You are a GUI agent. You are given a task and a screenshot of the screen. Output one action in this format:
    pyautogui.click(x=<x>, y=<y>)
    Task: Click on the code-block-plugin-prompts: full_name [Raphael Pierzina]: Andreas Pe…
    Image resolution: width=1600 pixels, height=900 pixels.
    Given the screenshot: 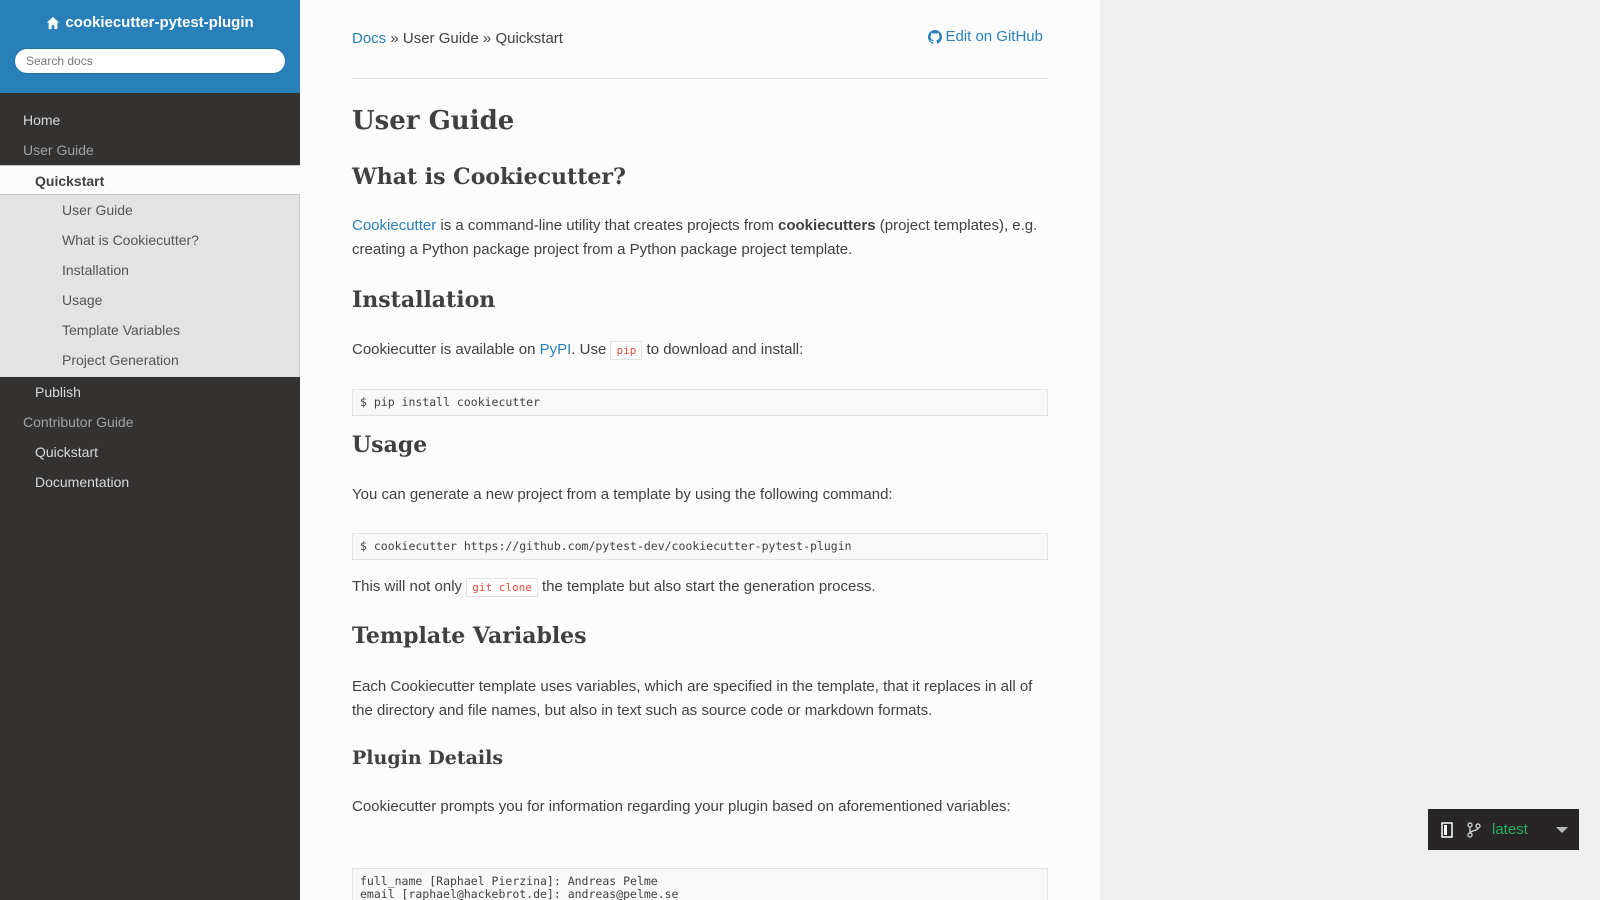 What is the action you would take?
    pyautogui.click(x=700, y=884)
    